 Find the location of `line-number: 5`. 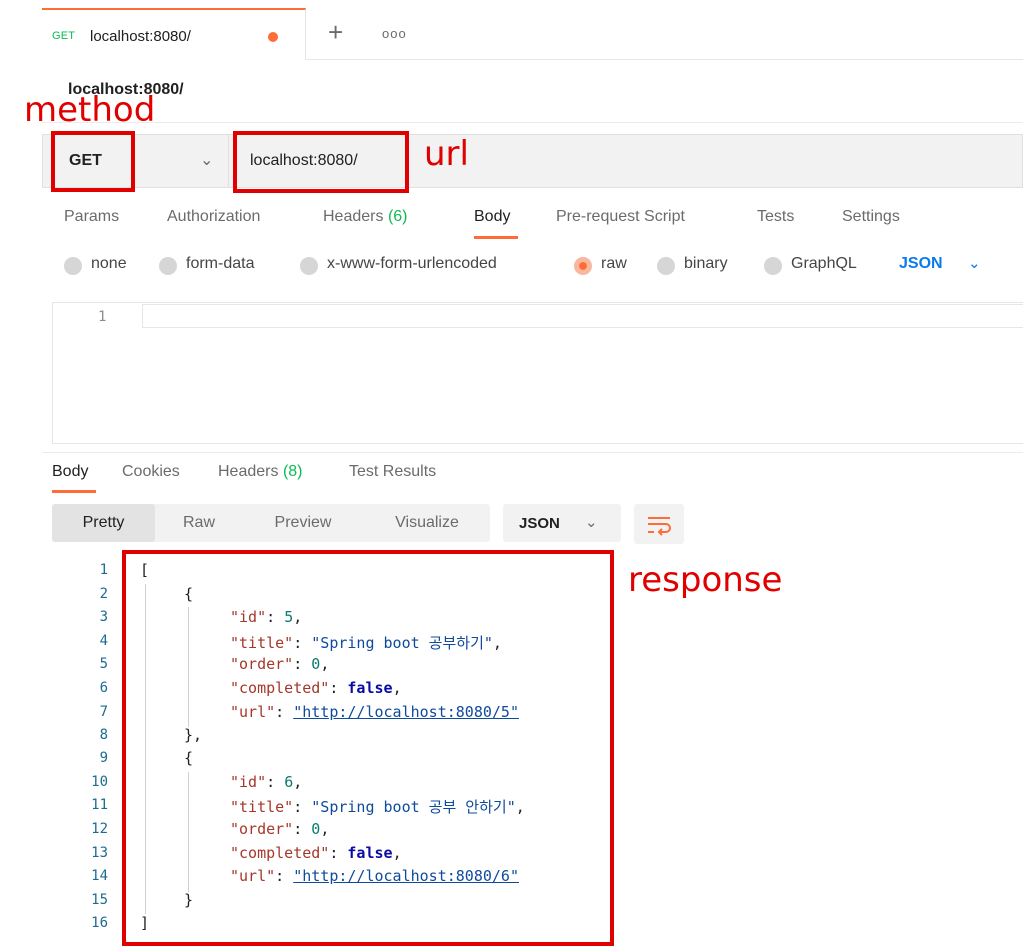

line-number: 5 is located at coordinates (103, 664).